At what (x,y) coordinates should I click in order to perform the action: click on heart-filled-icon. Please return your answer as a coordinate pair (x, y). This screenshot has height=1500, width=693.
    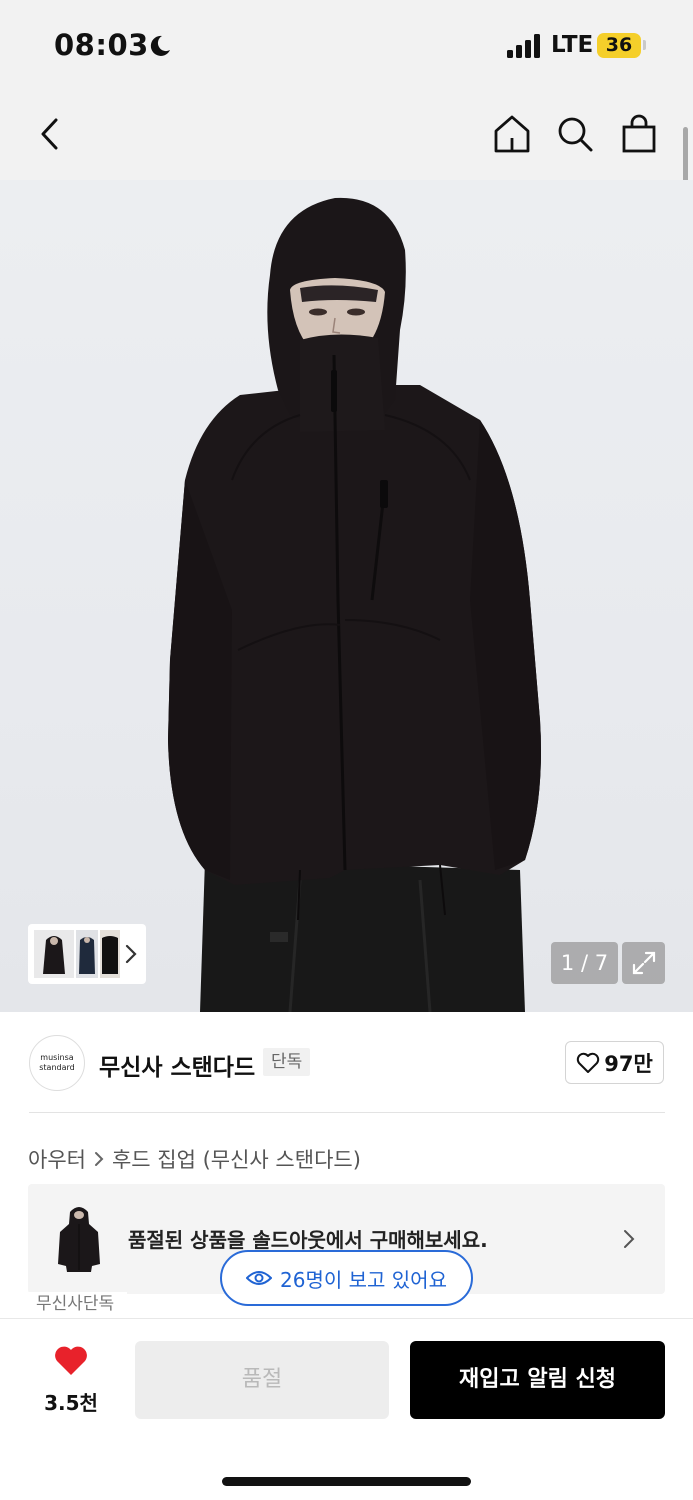
    Looking at the image, I should click on (71, 1360).